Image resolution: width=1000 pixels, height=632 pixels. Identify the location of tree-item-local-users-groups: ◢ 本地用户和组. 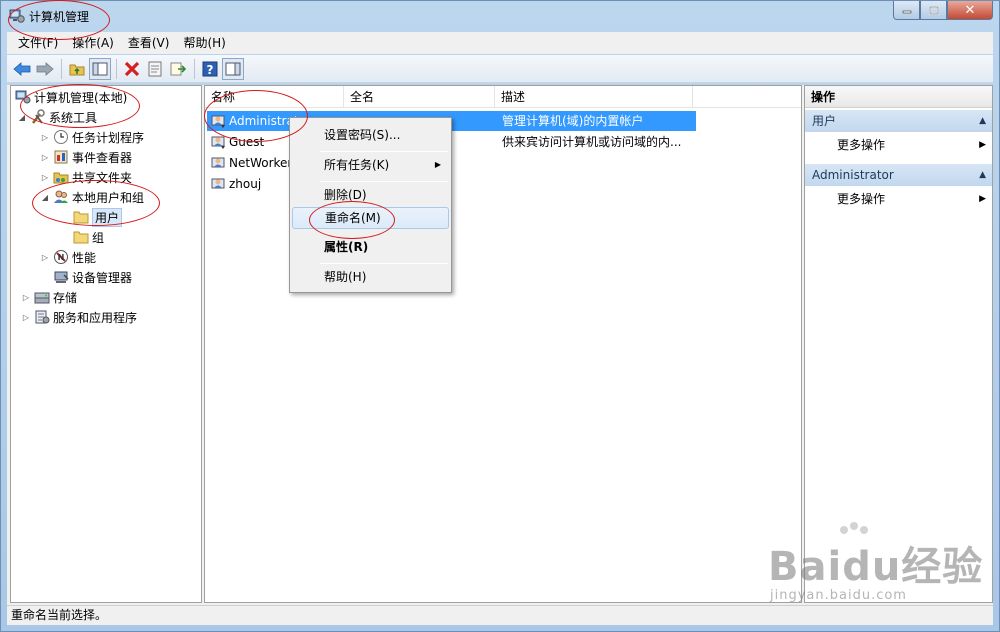
(92, 197).